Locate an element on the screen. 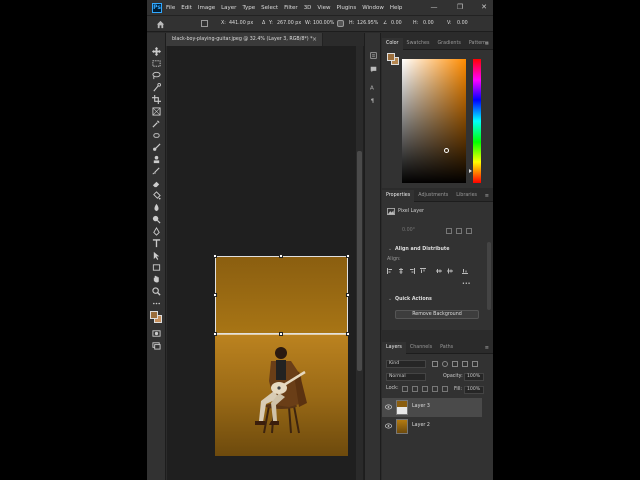 Image resolution: width=640 pixels, height=480 pixels. paragraph-icon: ¶ is located at coordinates (373, 97).